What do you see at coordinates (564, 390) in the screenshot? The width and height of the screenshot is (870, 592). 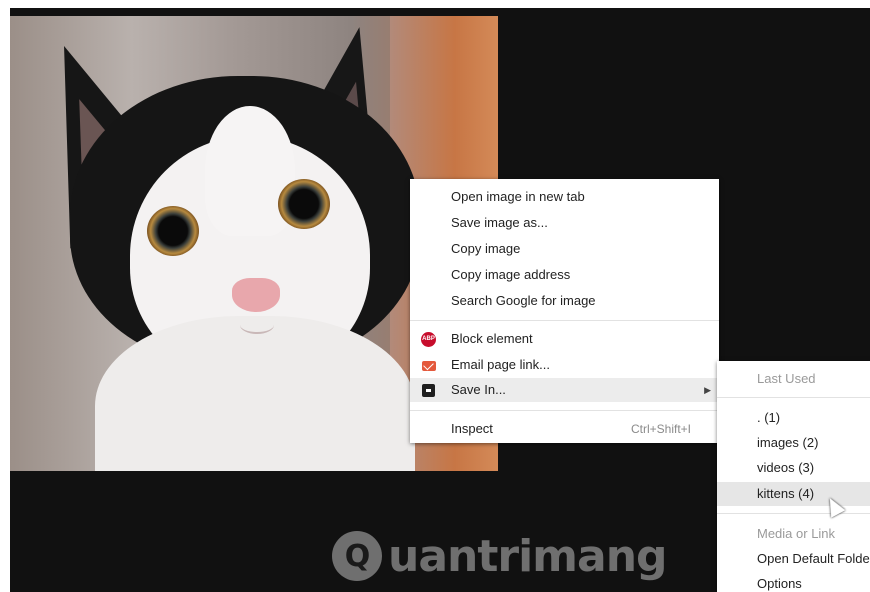 I see `menu-item-save-in: Save In... ▶` at bounding box center [564, 390].